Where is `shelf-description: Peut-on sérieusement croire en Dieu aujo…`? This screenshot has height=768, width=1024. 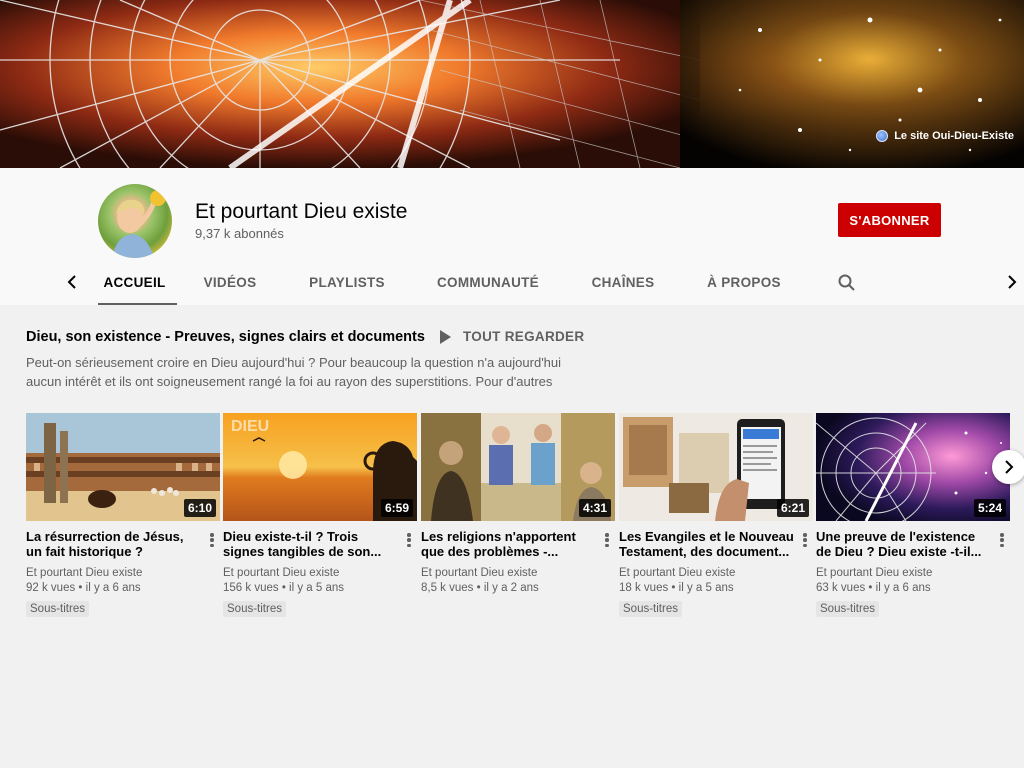
shelf-description: Peut-on sérieusement croire en Dieu aujo… is located at coordinates (294, 372).